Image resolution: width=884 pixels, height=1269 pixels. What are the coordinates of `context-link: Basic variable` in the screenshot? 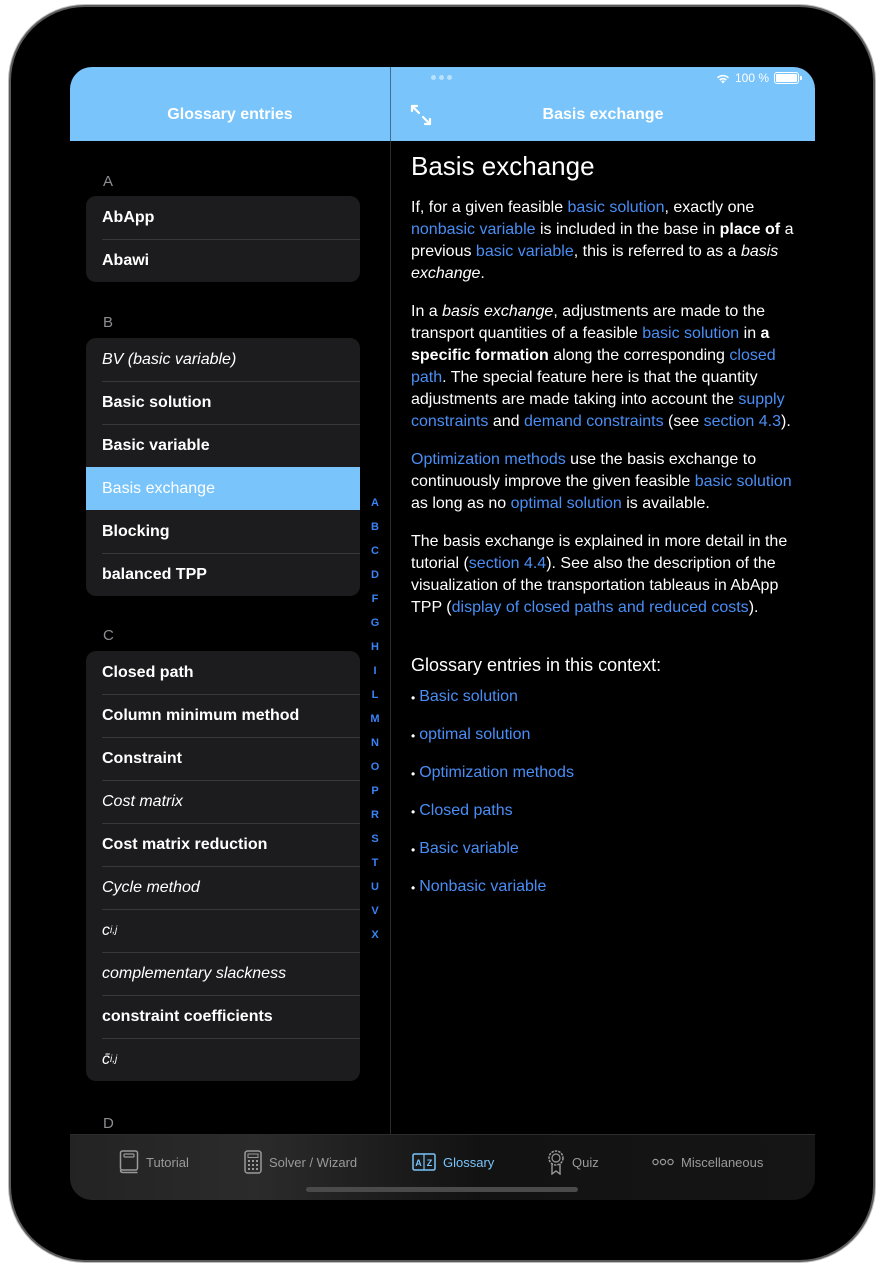 It's located at (469, 849).